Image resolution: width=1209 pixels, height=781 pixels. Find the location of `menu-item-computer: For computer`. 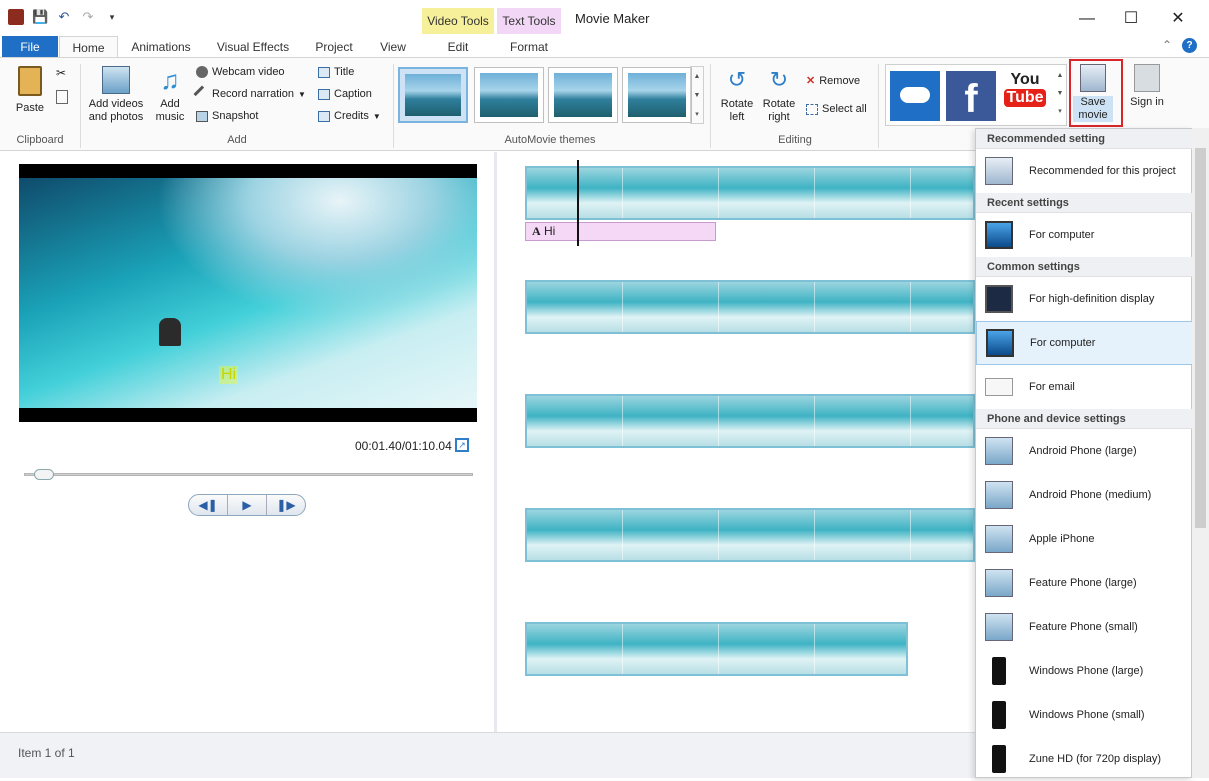

menu-item-computer: For computer is located at coordinates (1084, 343).